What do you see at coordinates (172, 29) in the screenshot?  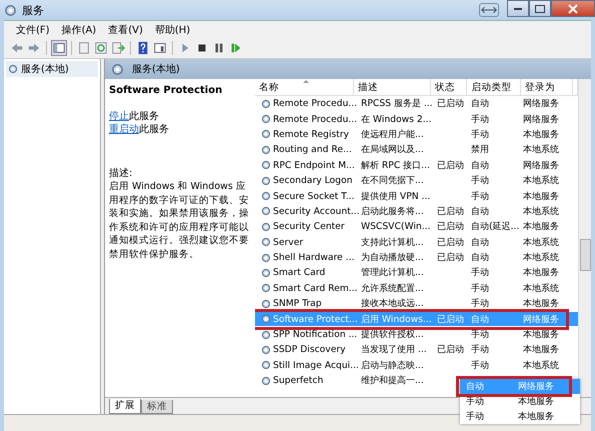 I see `menu-item: 帮助(H)` at bounding box center [172, 29].